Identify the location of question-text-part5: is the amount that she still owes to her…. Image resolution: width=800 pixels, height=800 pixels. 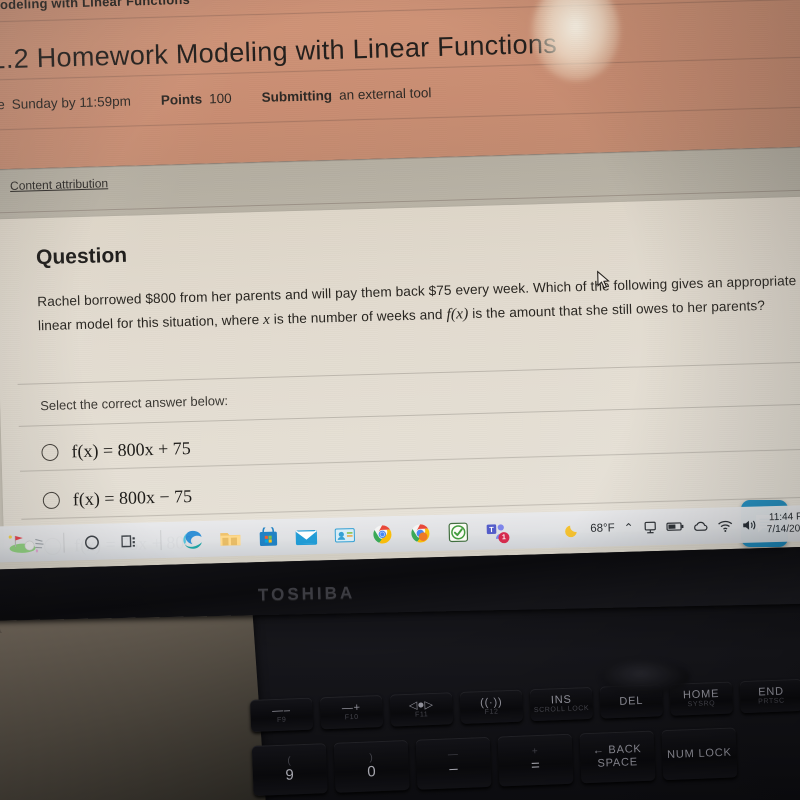
(617, 310).